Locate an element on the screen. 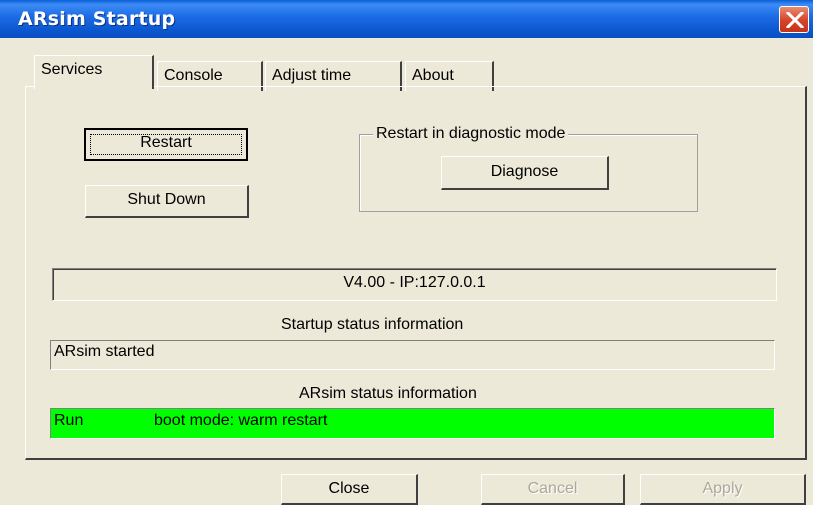 The height and width of the screenshot is (517, 813). tab-services: Services is located at coordinates (94, 72).